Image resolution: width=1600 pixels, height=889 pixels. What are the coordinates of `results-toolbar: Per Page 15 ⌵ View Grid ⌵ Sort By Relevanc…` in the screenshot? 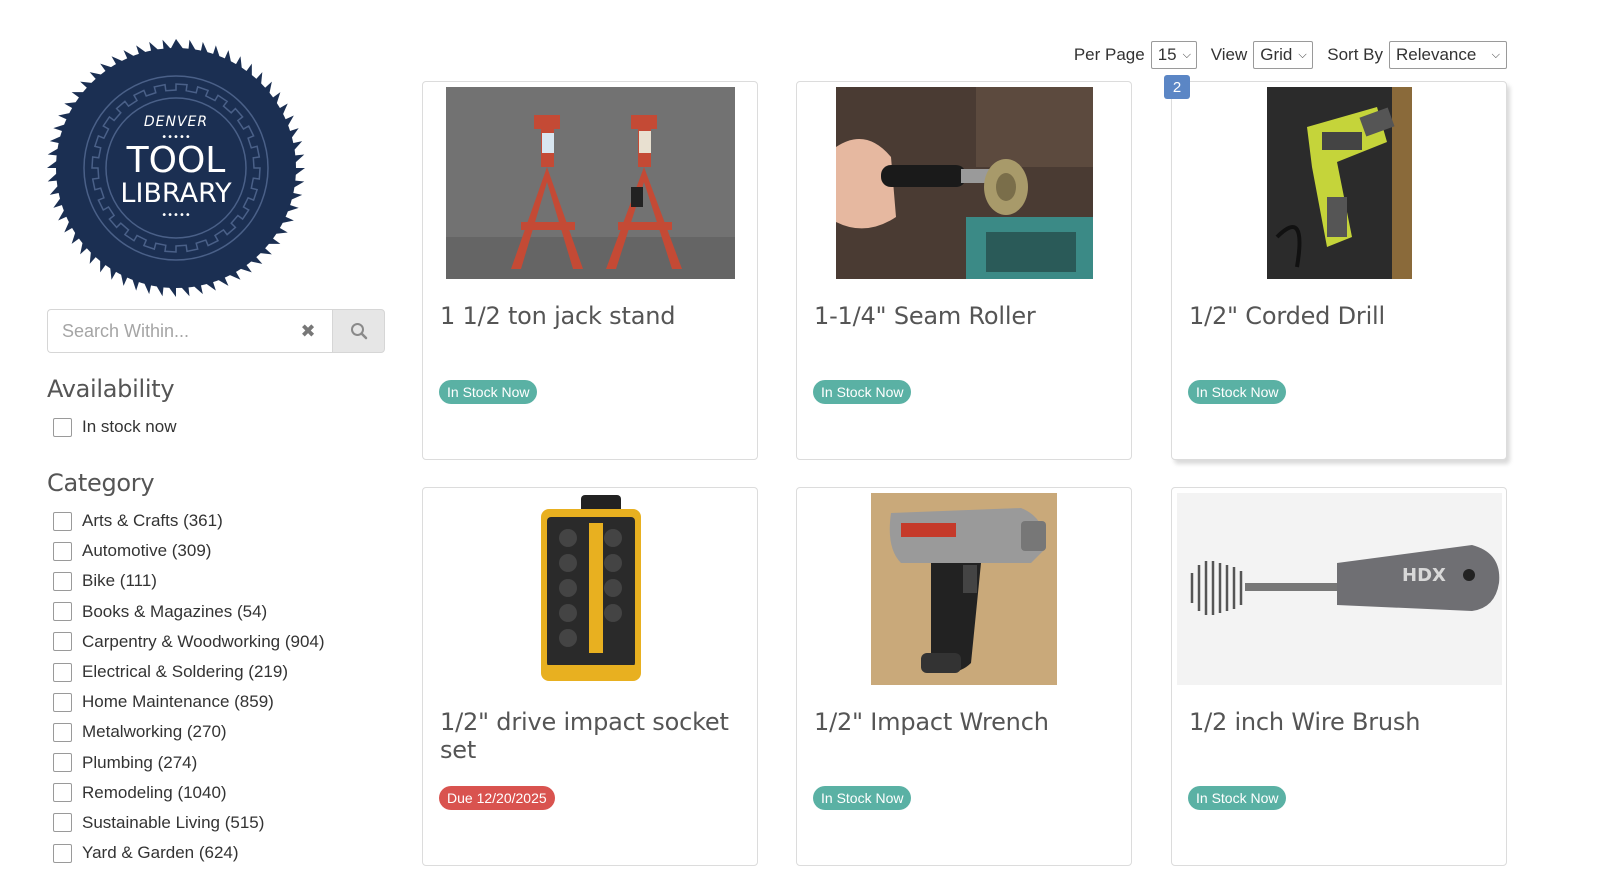 It's located at (1290, 55).